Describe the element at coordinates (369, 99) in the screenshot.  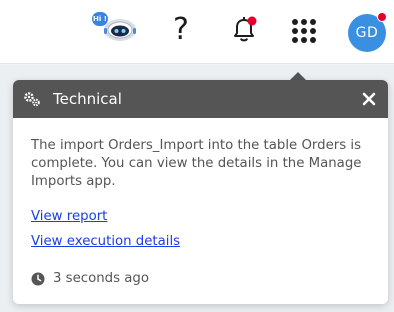
I see `close-icon` at that location.